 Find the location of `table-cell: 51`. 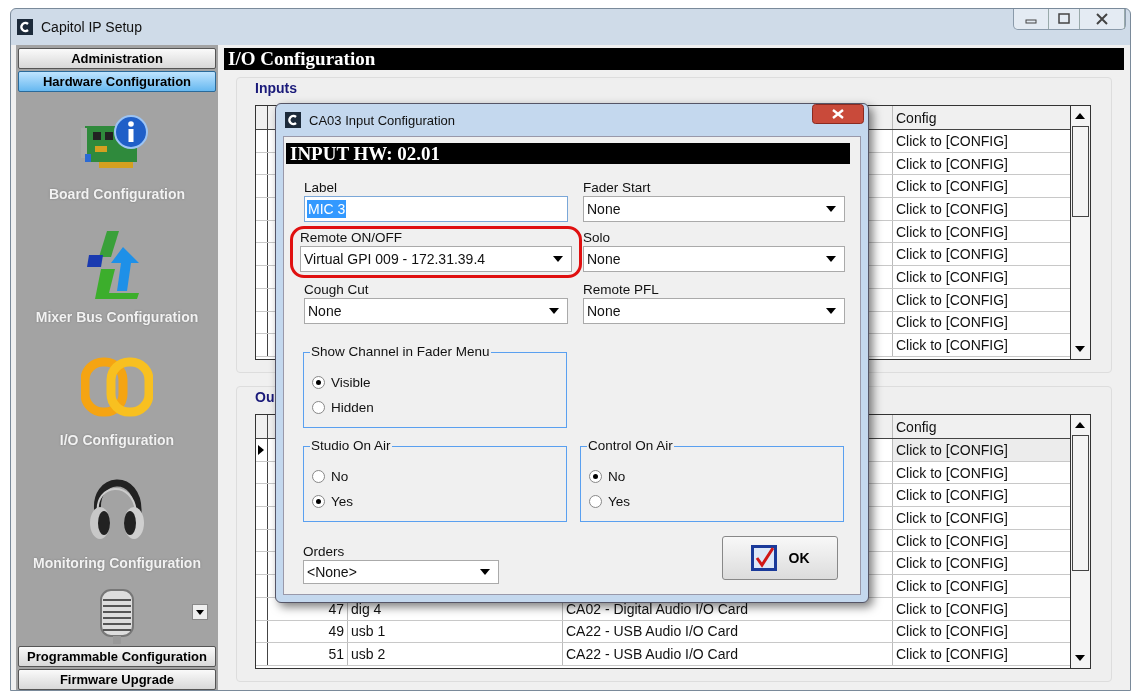

table-cell: 51 is located at coordinates (336, 654).